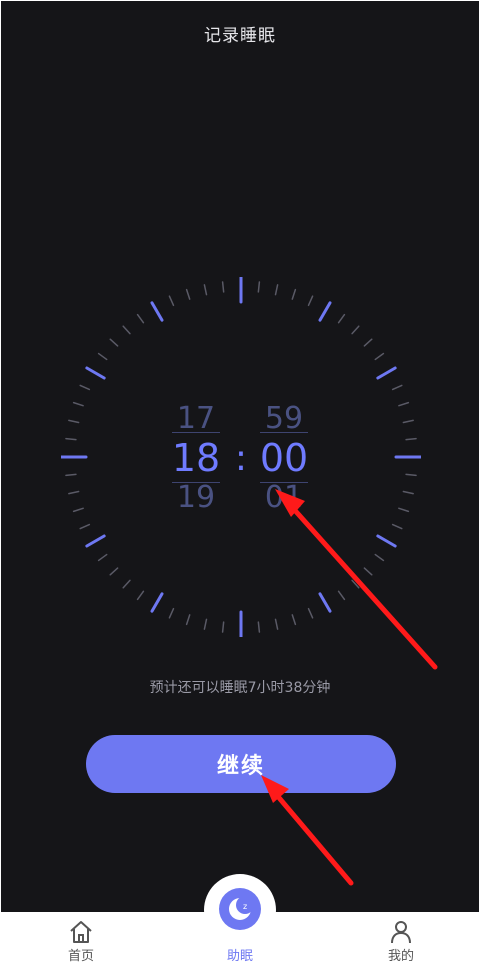 The width and height of the screenshot is (480, 967). I want to click on tab-mine: 我的, so click(401, 939).